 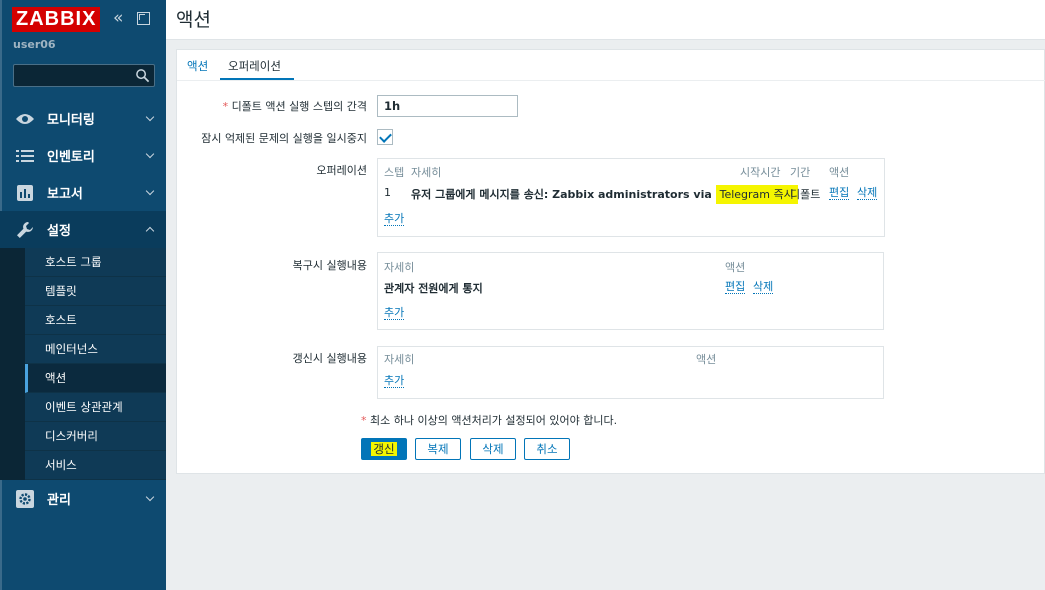 What do you see at coordinates (71, 157) in the screenshot?
I see `menu-label: 인벤토리` at bounding box center [71, 157].